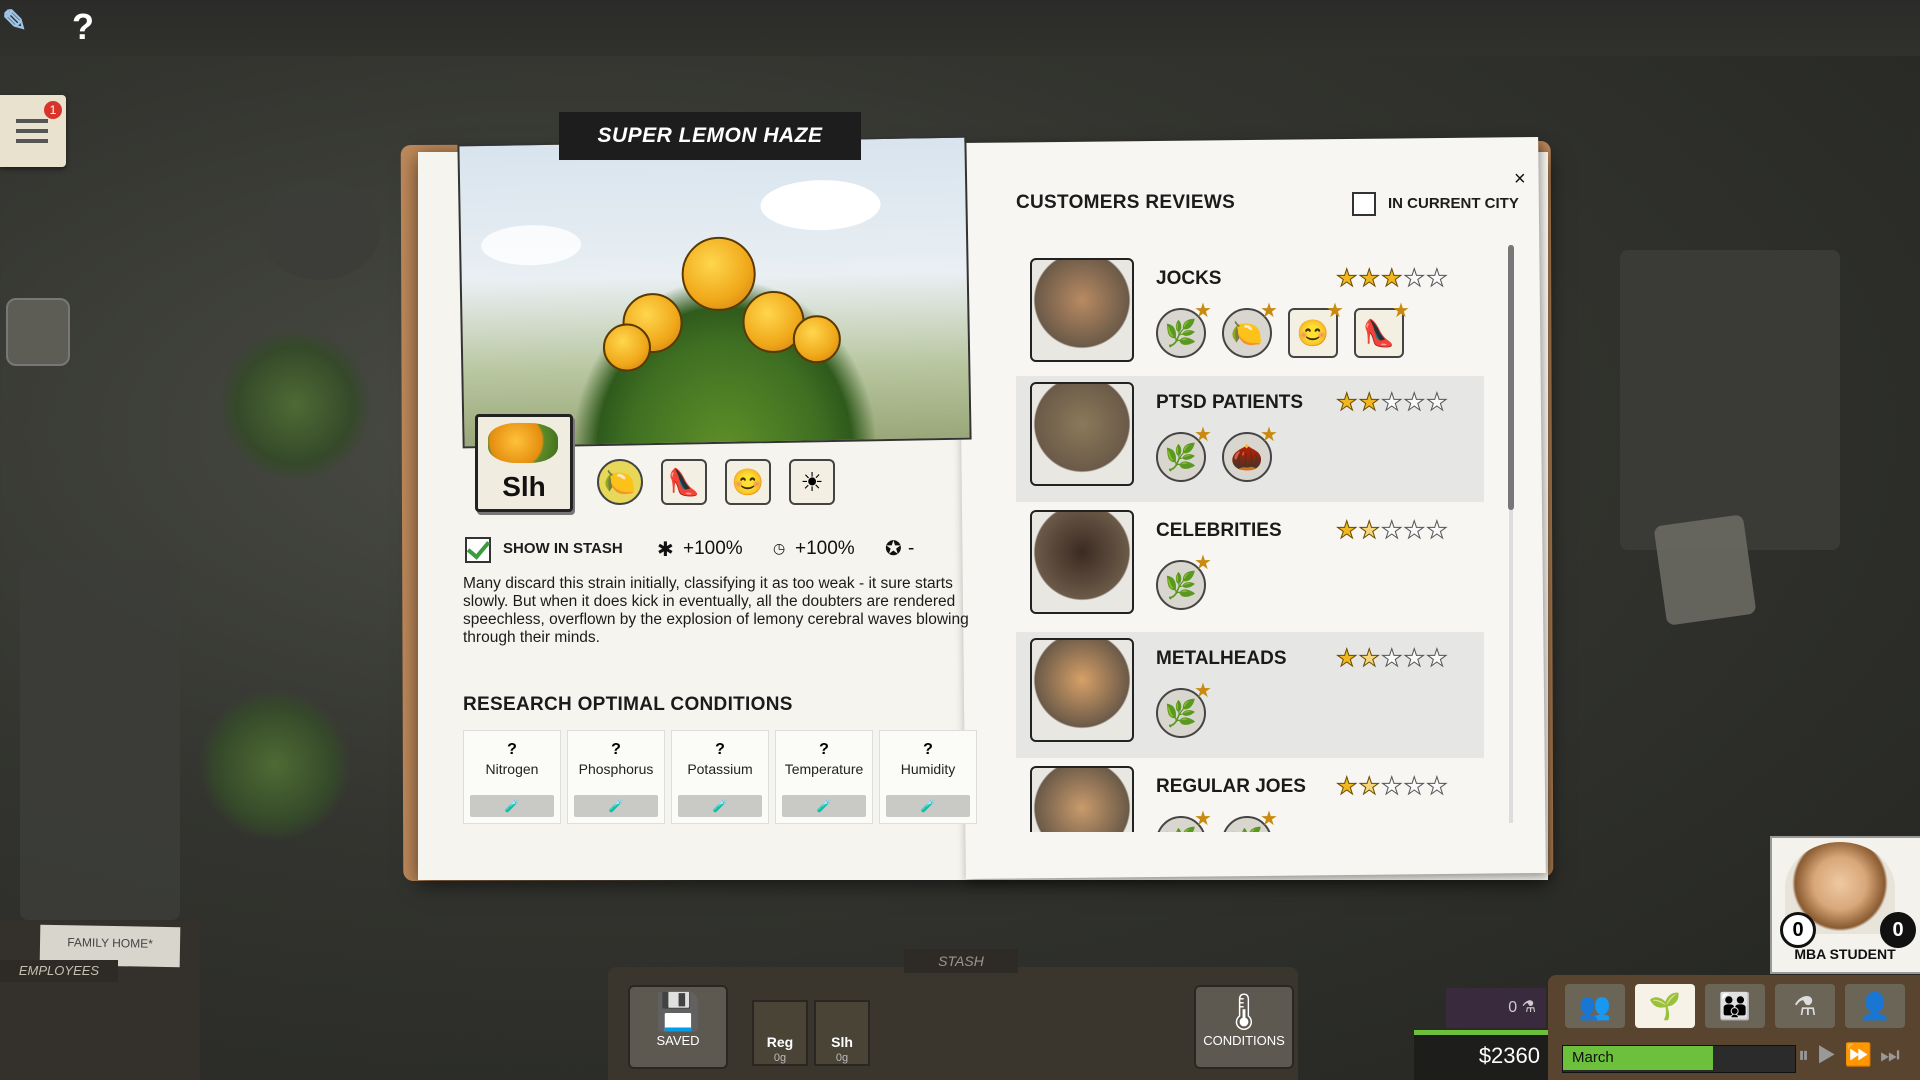 This screenshot has width=1920, height=1080. What do you see at coordinates (1875, 1006) in the screenshot?
I see `profile-tool-button: 👤` at bounding box center [1875, 1006].